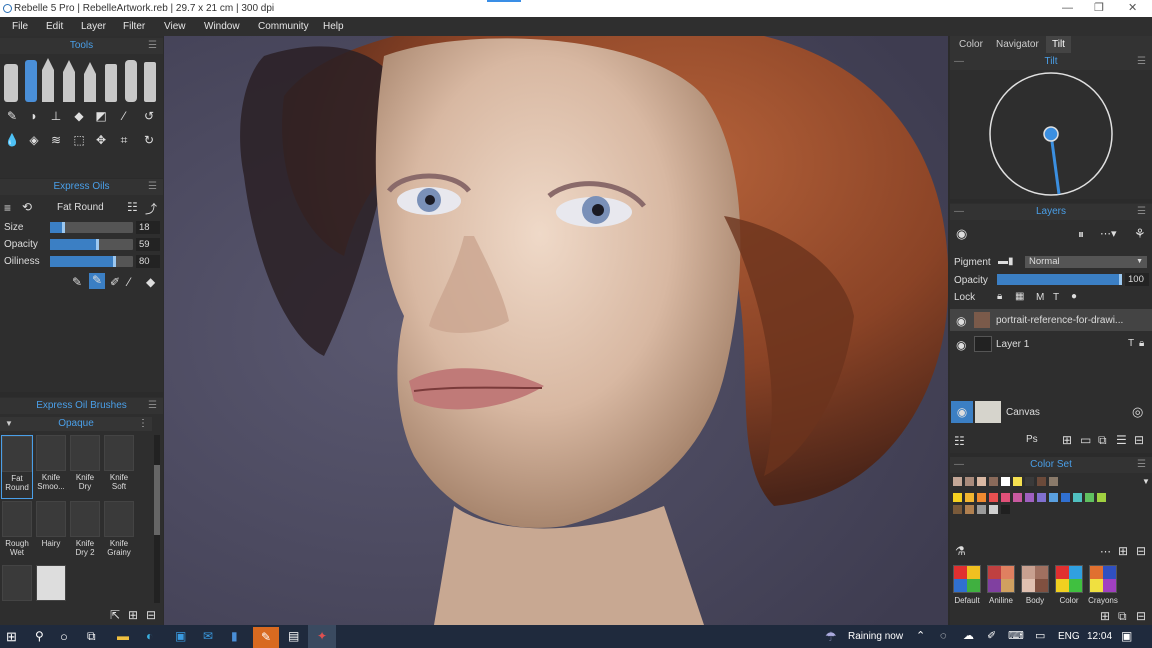 The width and height of the screenshot is (1152, 648). I want to click on tilt-collapse-icon: —, so click(959, 62).